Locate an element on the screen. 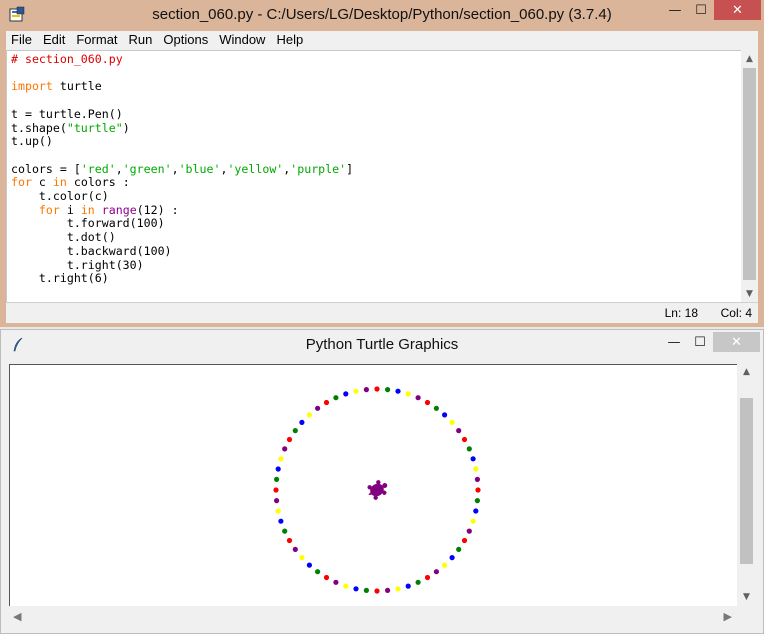  editor-scrollbar: ▲ ▼ is located at coordinates (749, 176).